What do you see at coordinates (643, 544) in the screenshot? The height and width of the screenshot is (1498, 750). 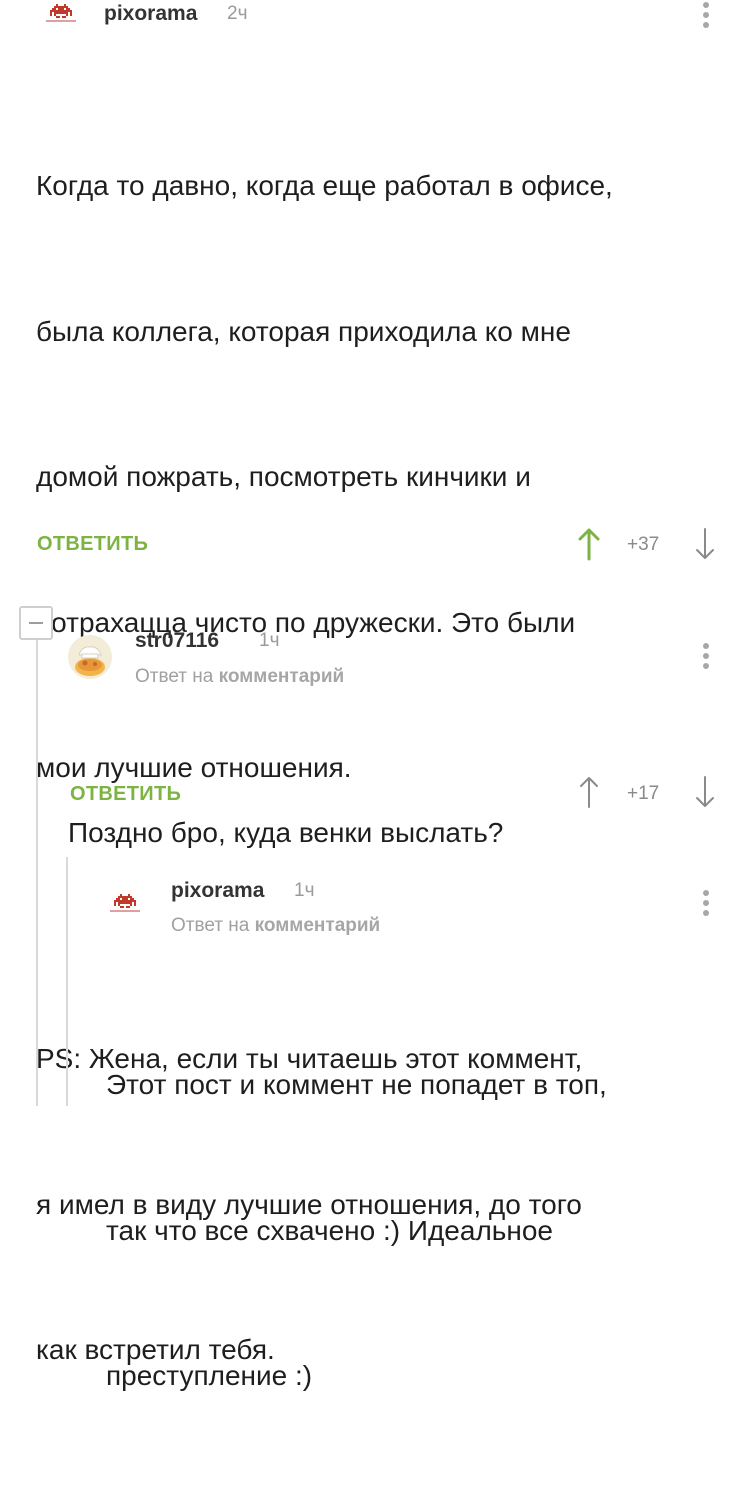 I see `score: +37` at bounding box center [643, 544].